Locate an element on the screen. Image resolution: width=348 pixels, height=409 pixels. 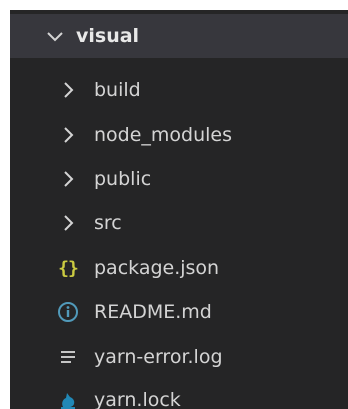
chevron-down-icon is located at coordinates (55, 36).